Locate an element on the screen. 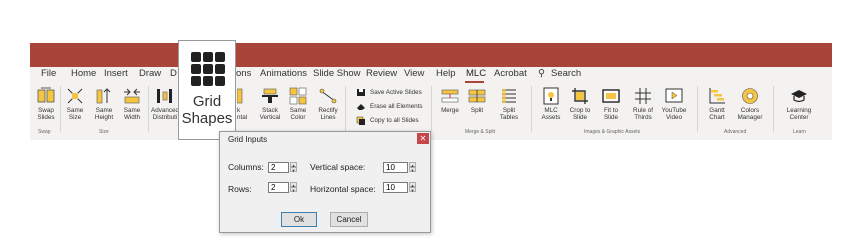  learning-center-button: Learning Center is located at coordinates (799, 104).